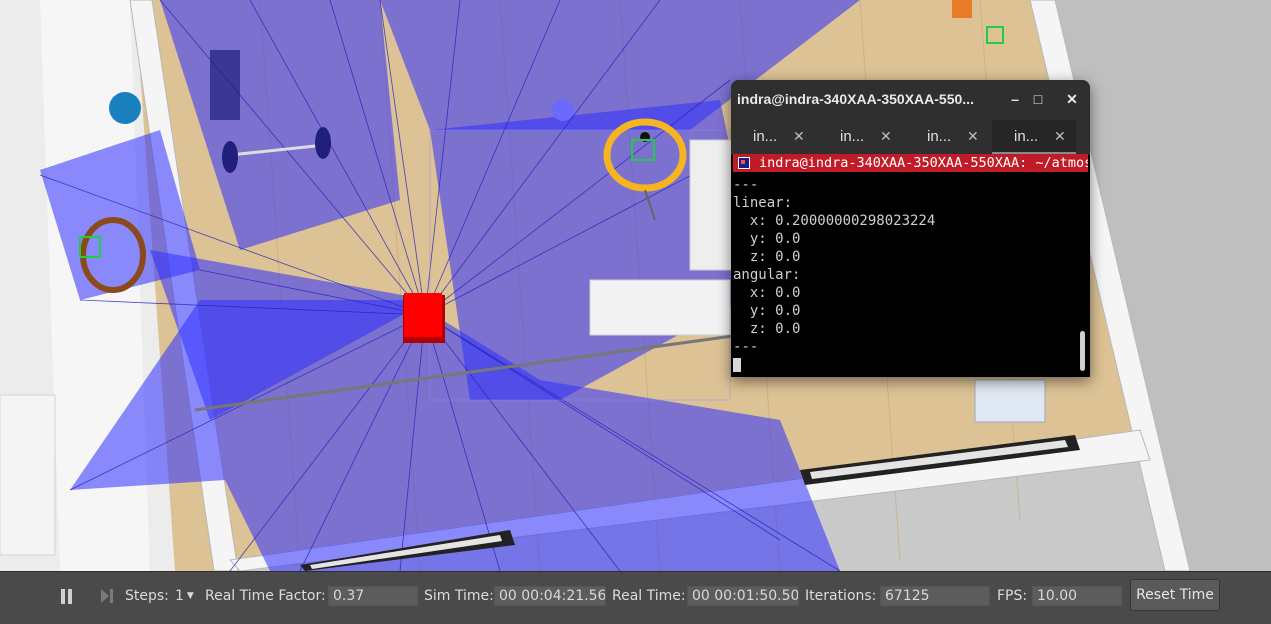 This screenshot has width=1271, height=624. What do you see at coordinates (373, 596) in the screenshot?
I see `real-time-factor-field: 0.37` at bounding box center [373, 596].